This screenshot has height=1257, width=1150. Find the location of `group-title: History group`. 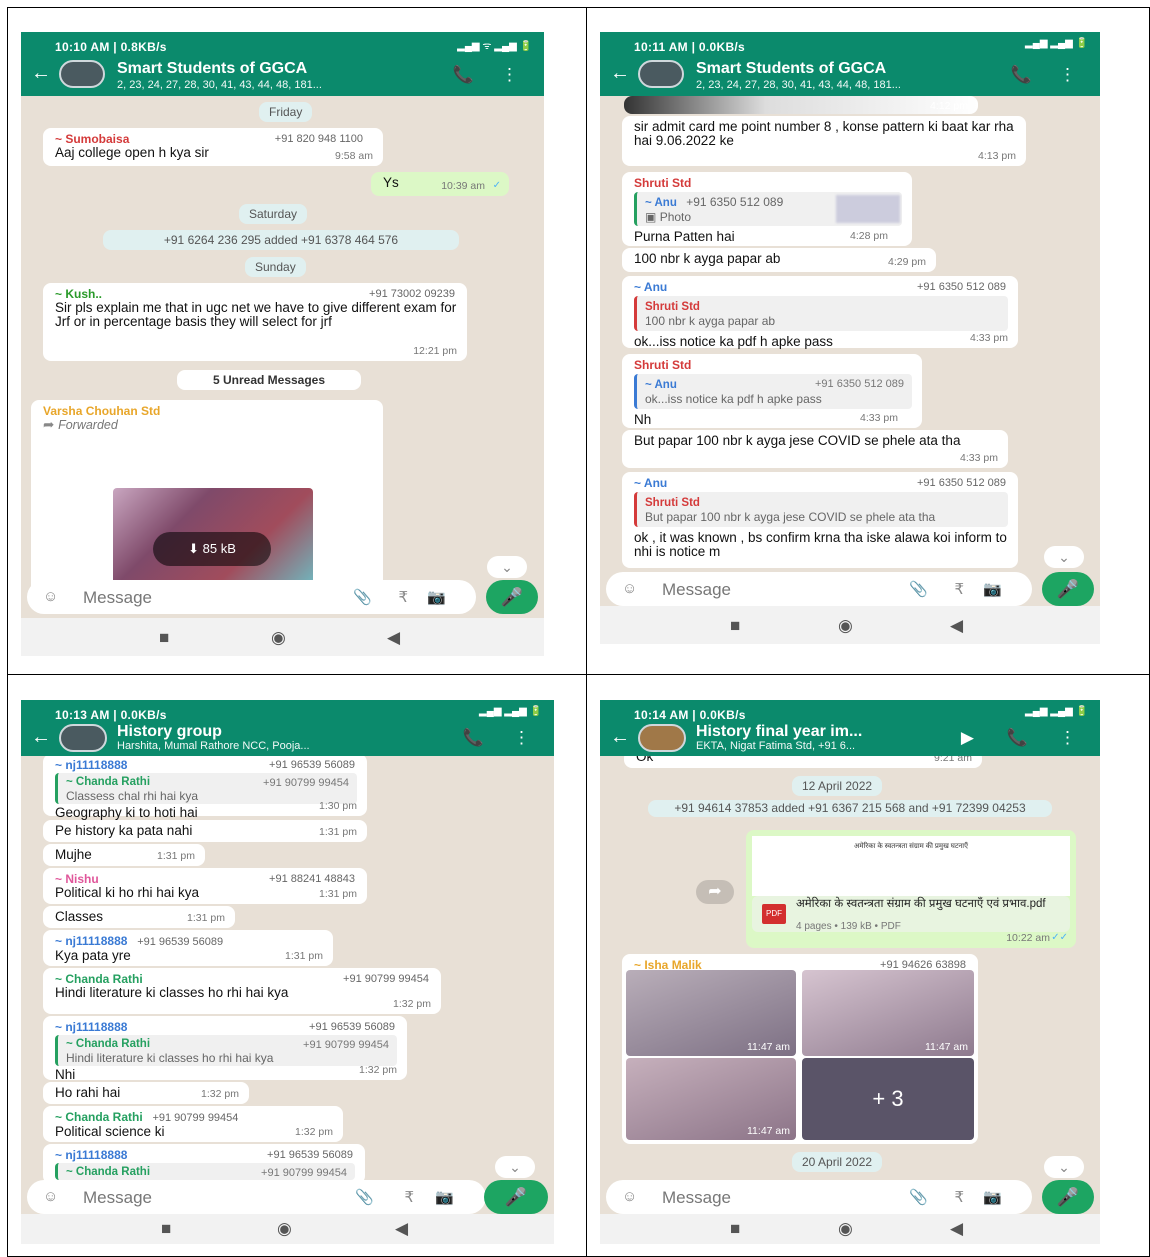

group-title: History group is located at coordinates (169, 732).